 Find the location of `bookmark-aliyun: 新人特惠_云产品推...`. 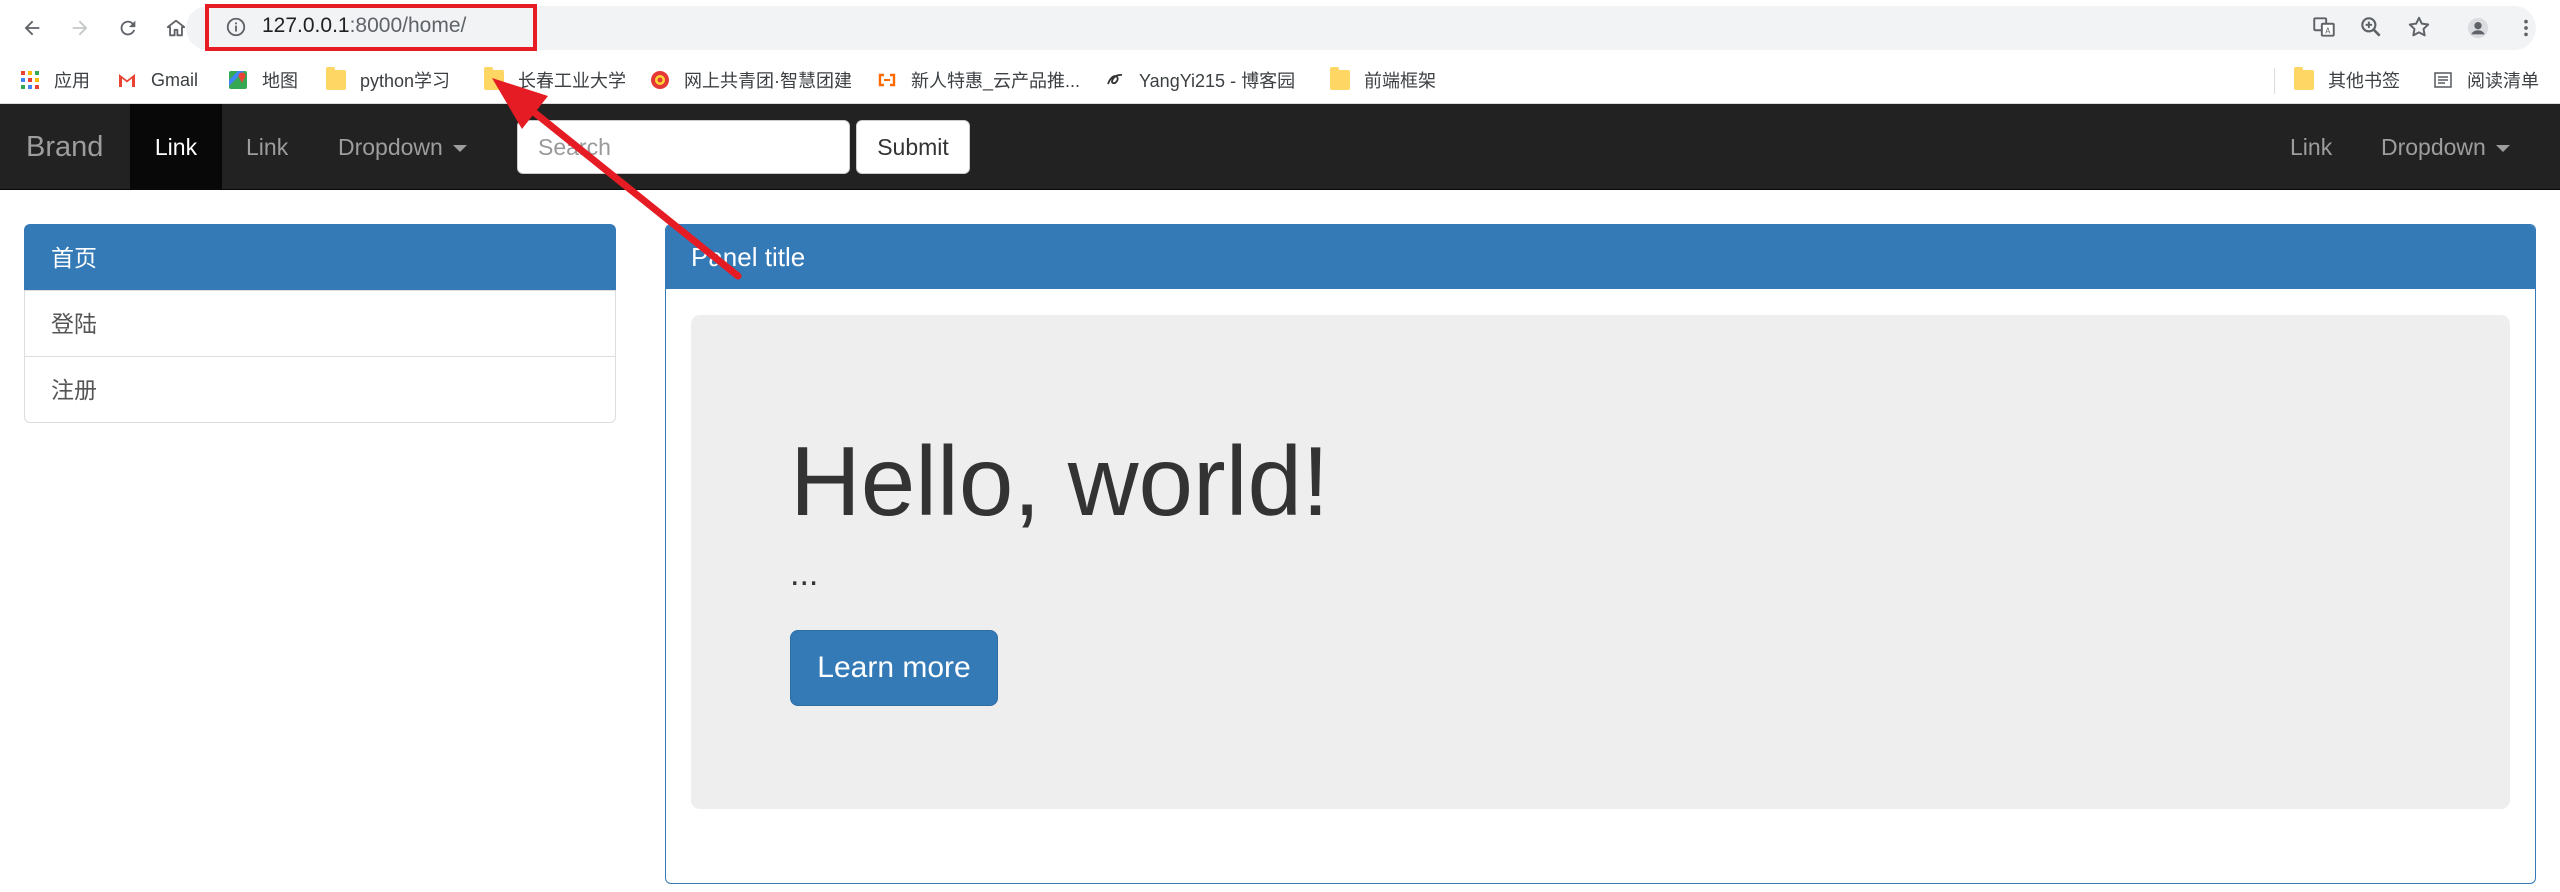

bookmark-aliyun: 新人特惠_云产品推... is located at coordinates (978, 80).